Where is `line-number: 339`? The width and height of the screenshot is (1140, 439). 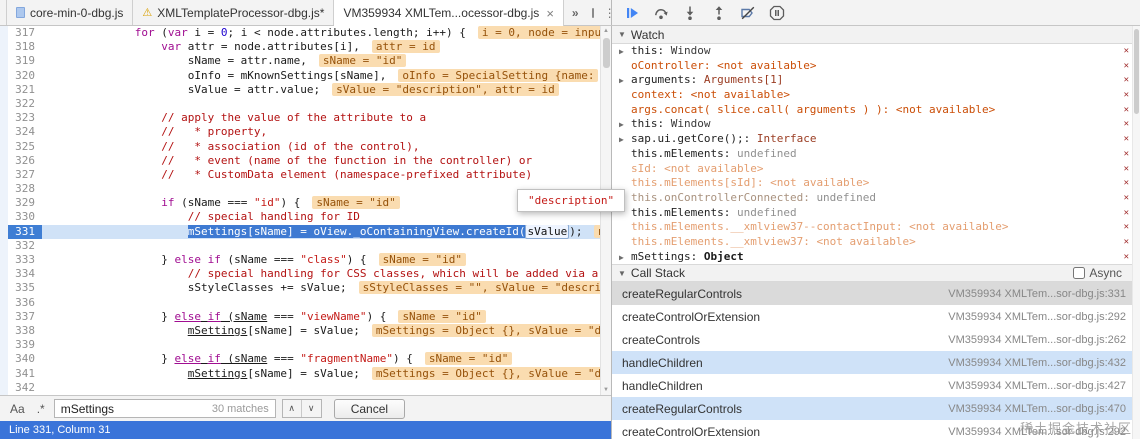 line-number: 339 is located at coordinates (25, 345).